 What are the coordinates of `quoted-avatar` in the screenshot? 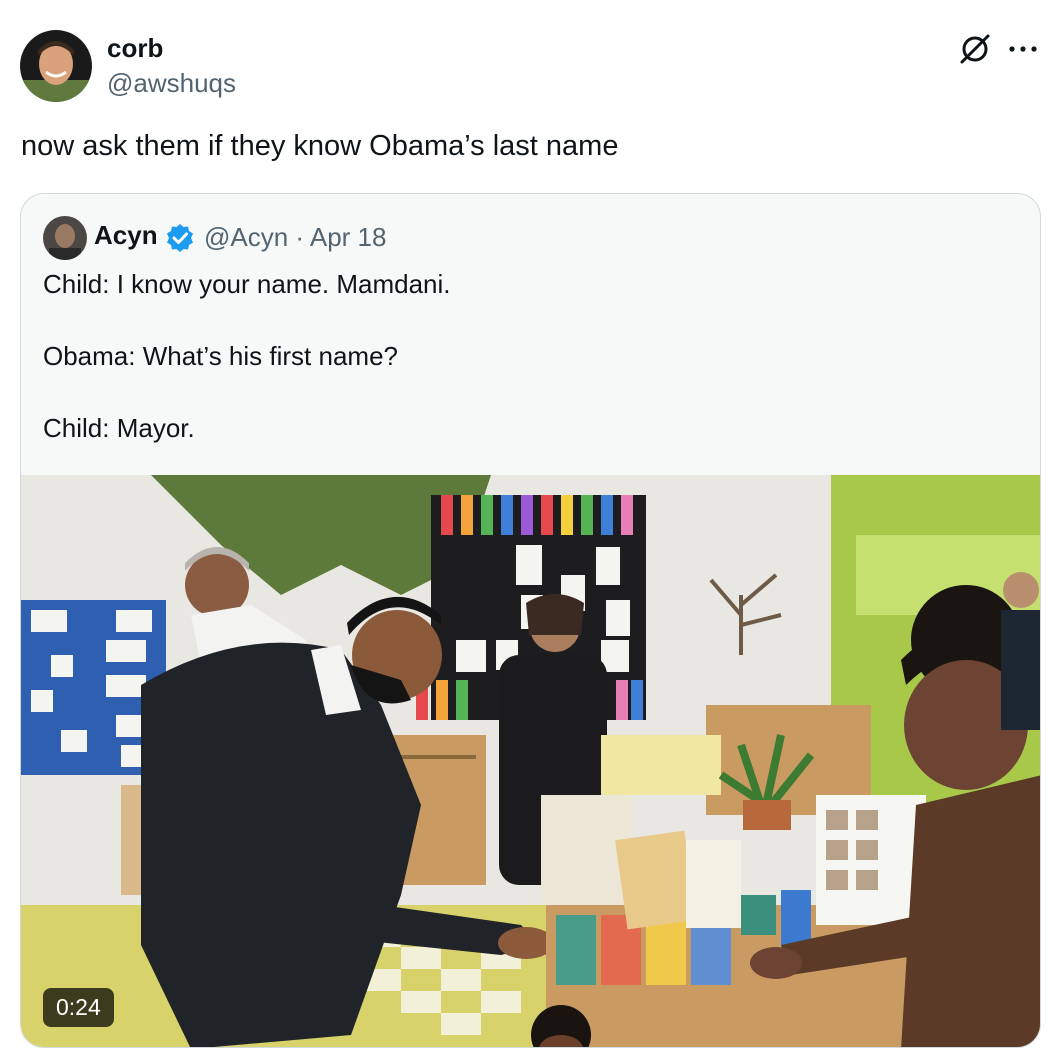 It's located at (65, 238).